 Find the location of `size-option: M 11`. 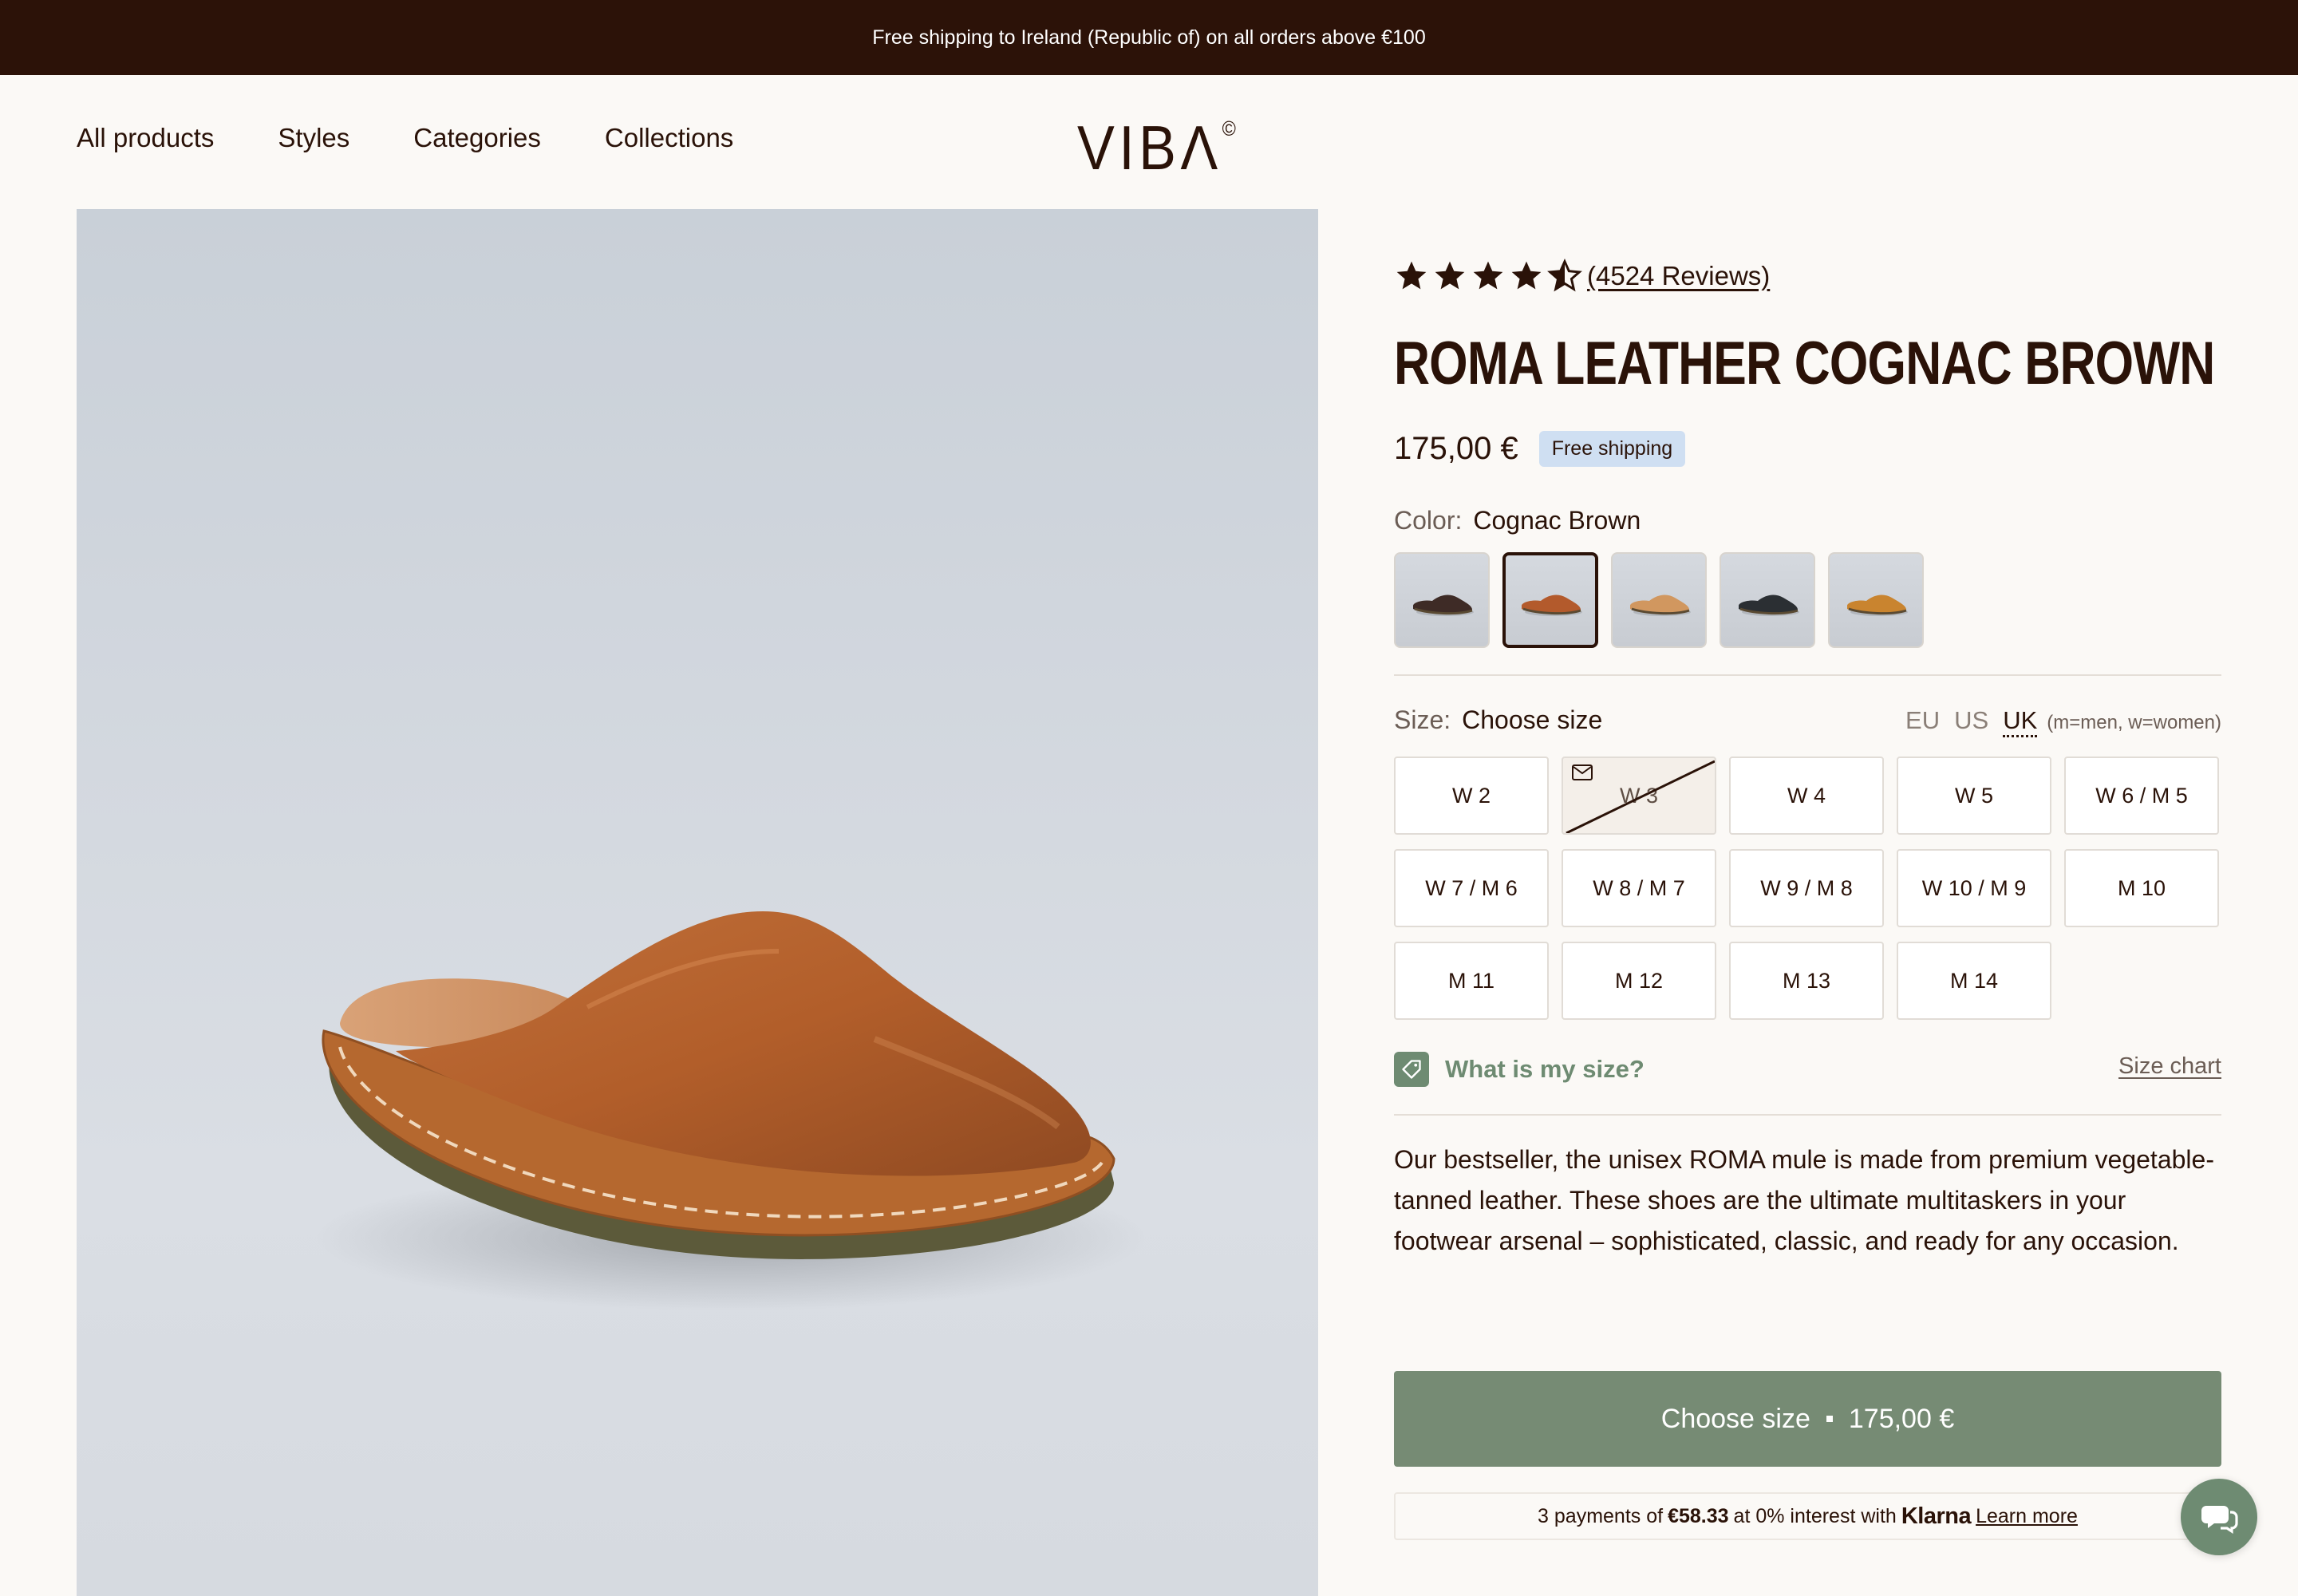

size-option: M 11 is located at coordinates (1472, 981).